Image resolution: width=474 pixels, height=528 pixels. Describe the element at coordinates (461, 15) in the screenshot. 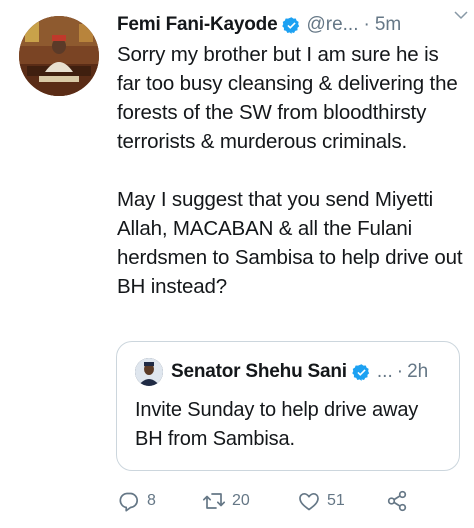

I see `chevron-down-icon` at that location.